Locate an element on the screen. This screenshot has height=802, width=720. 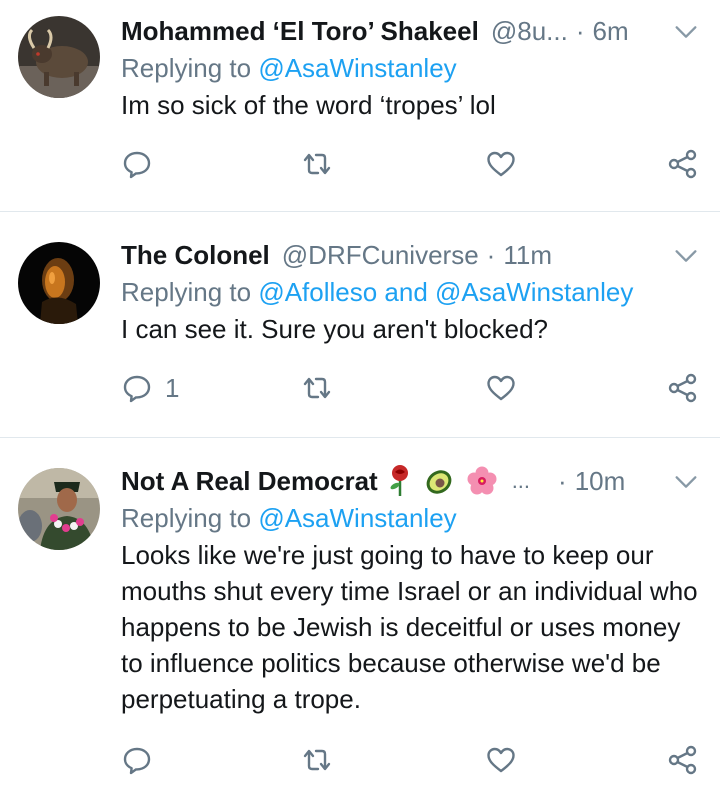
display-name: Not A Real Democrat is located at coordinates (249, 481).